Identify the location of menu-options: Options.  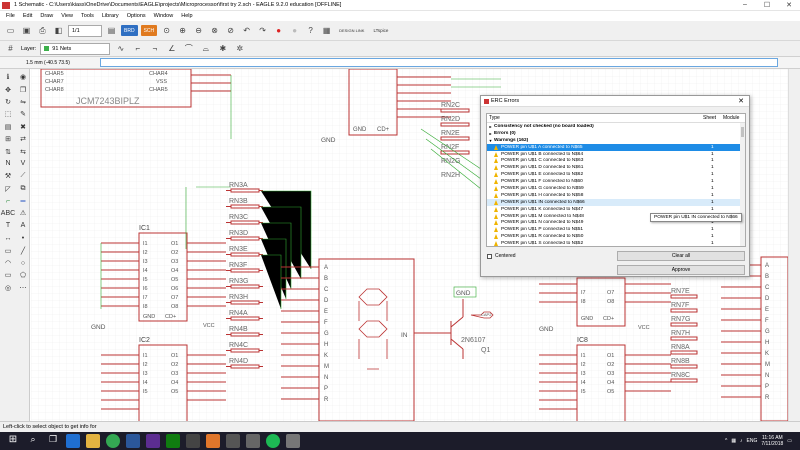
(136, 16).